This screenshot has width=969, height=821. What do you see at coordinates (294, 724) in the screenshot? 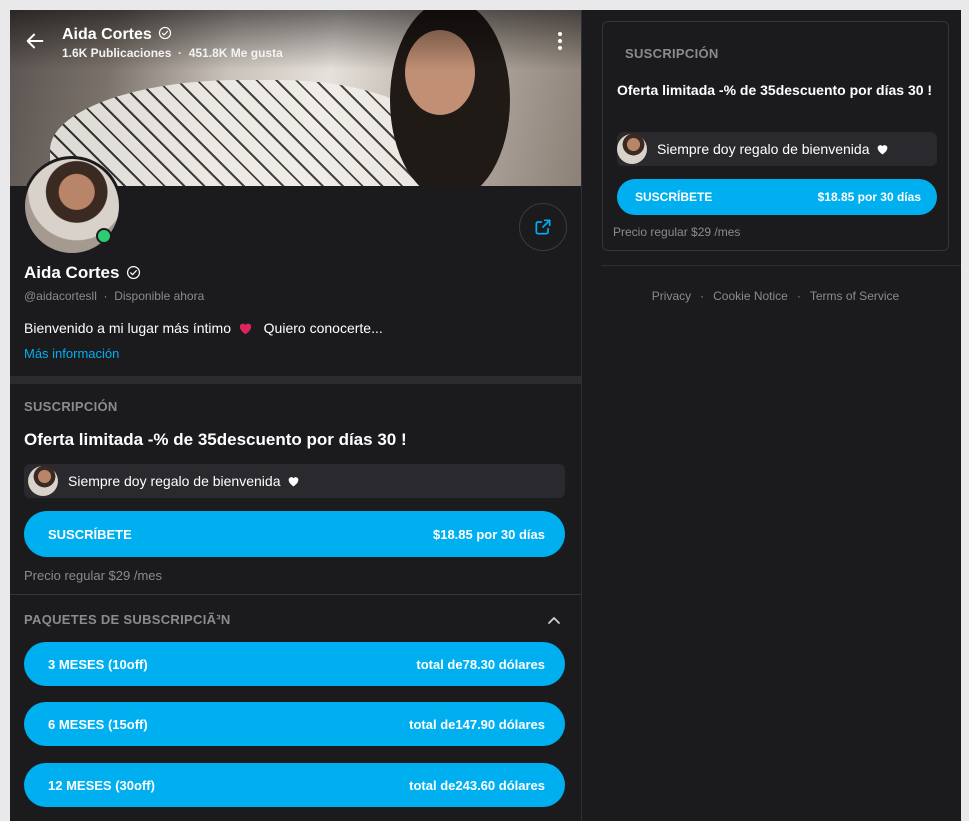
I see `package-button-6-months: 6 MESES (15off) total de147.90 dólares` at bounding box center [294, 724].